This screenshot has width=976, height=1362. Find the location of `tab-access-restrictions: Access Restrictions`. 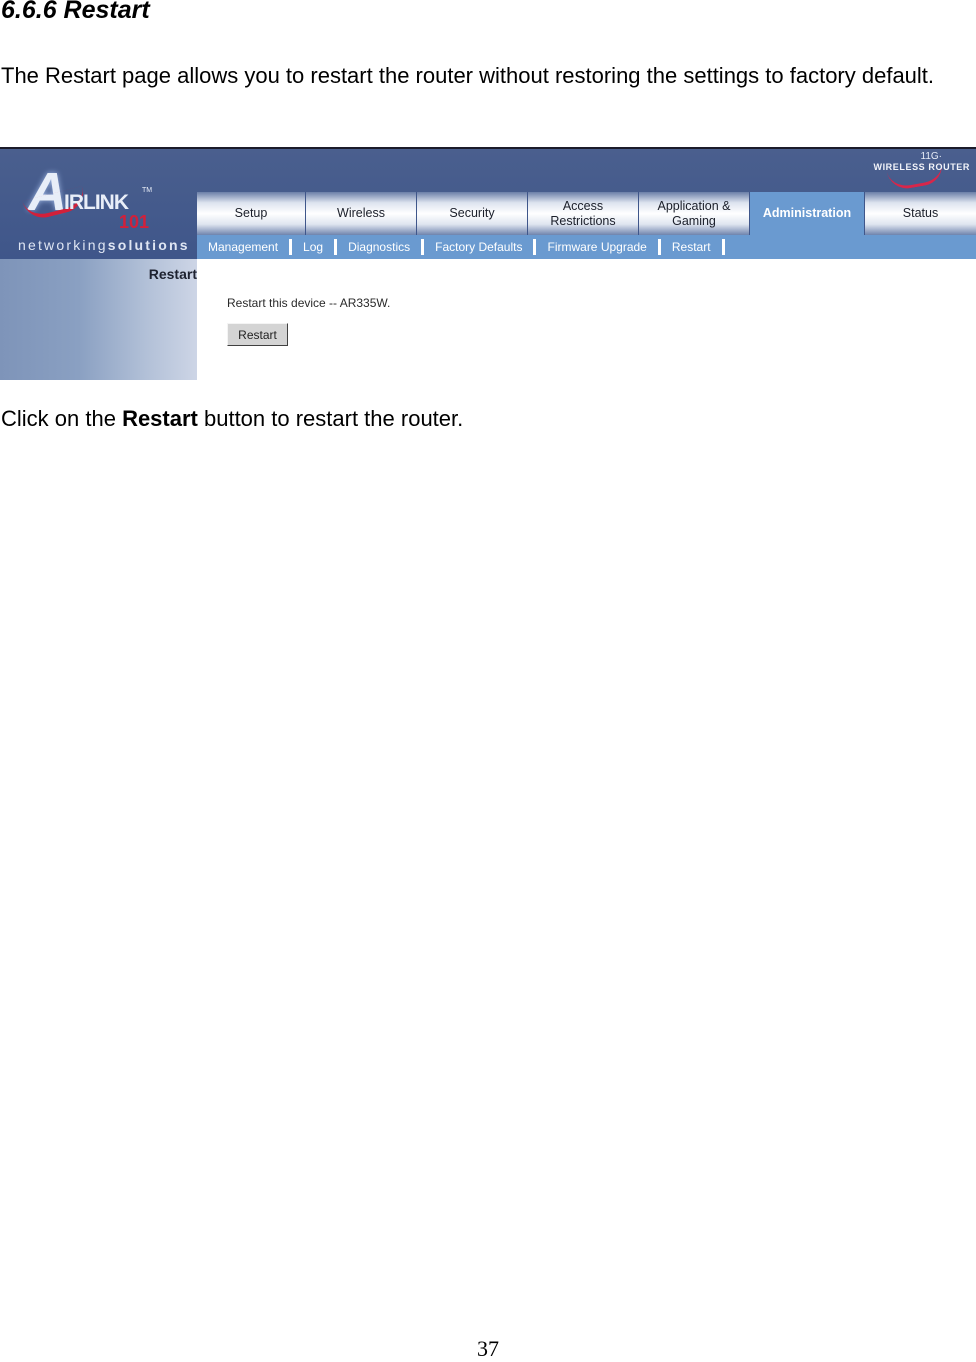

tab-access-restrictions: Access Restrictions is located at coordinates (583, 213).